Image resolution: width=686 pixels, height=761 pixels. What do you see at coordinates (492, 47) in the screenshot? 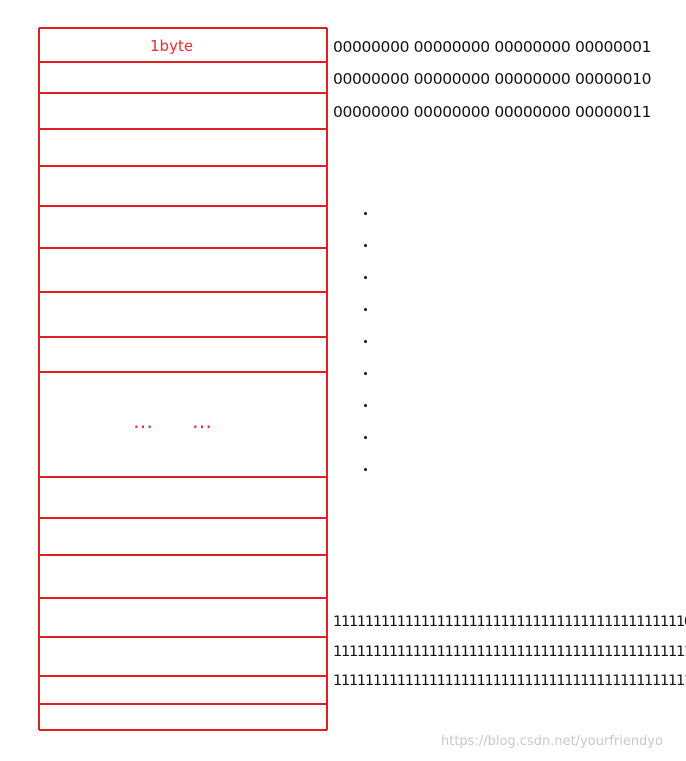
I see `address-label-1: 00000000 00000000 00000000 00000001` at bounding box center [492, 47].